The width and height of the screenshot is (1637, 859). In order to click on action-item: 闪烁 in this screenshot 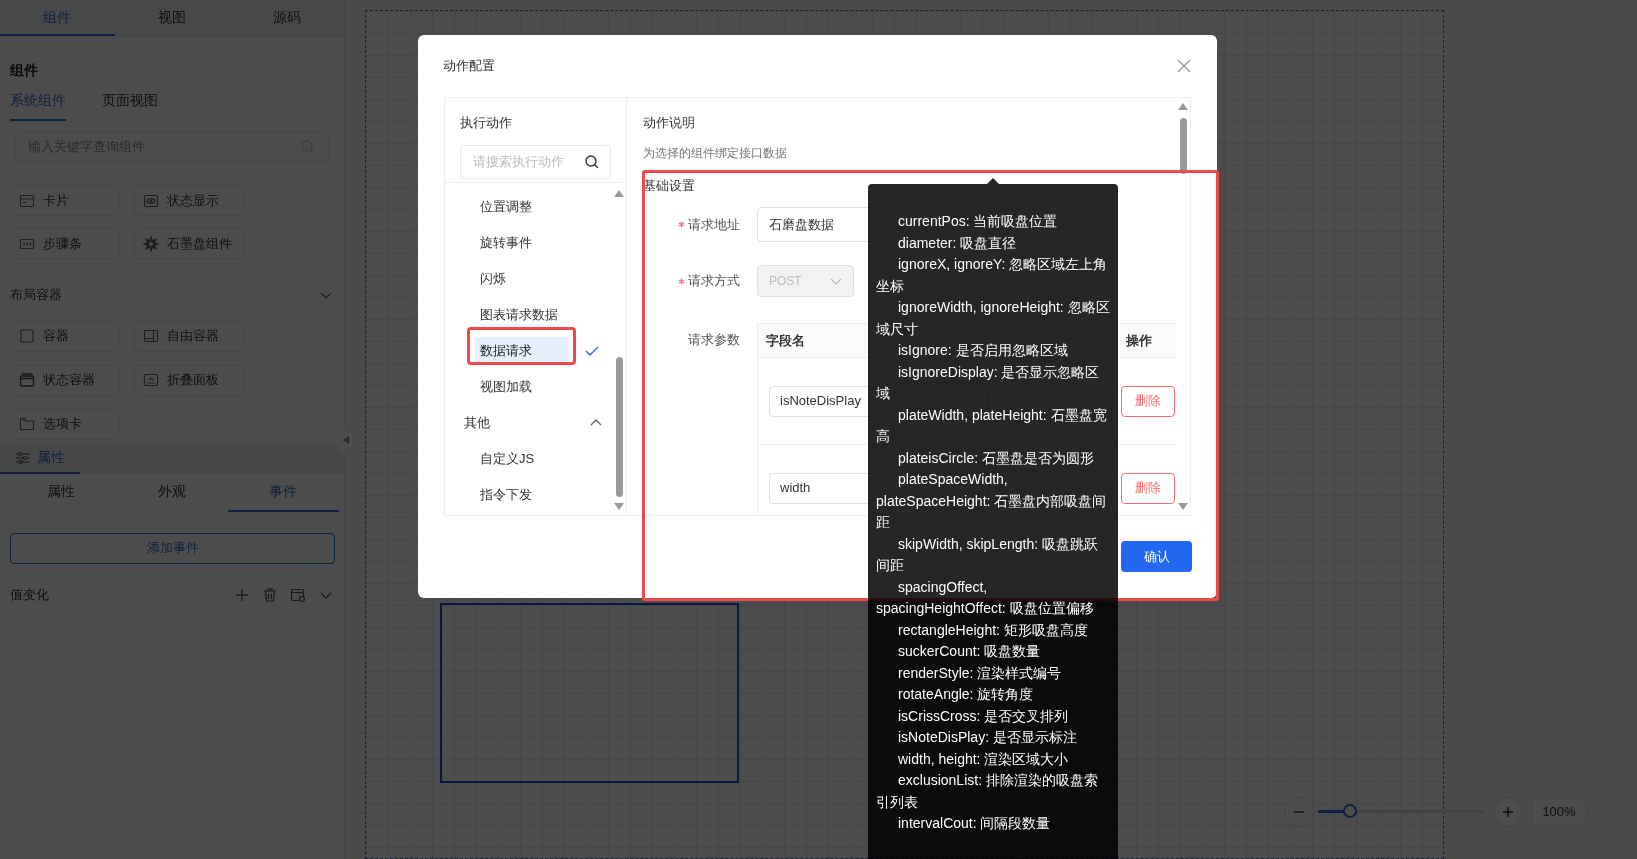, I will do `click(522, 279)`.